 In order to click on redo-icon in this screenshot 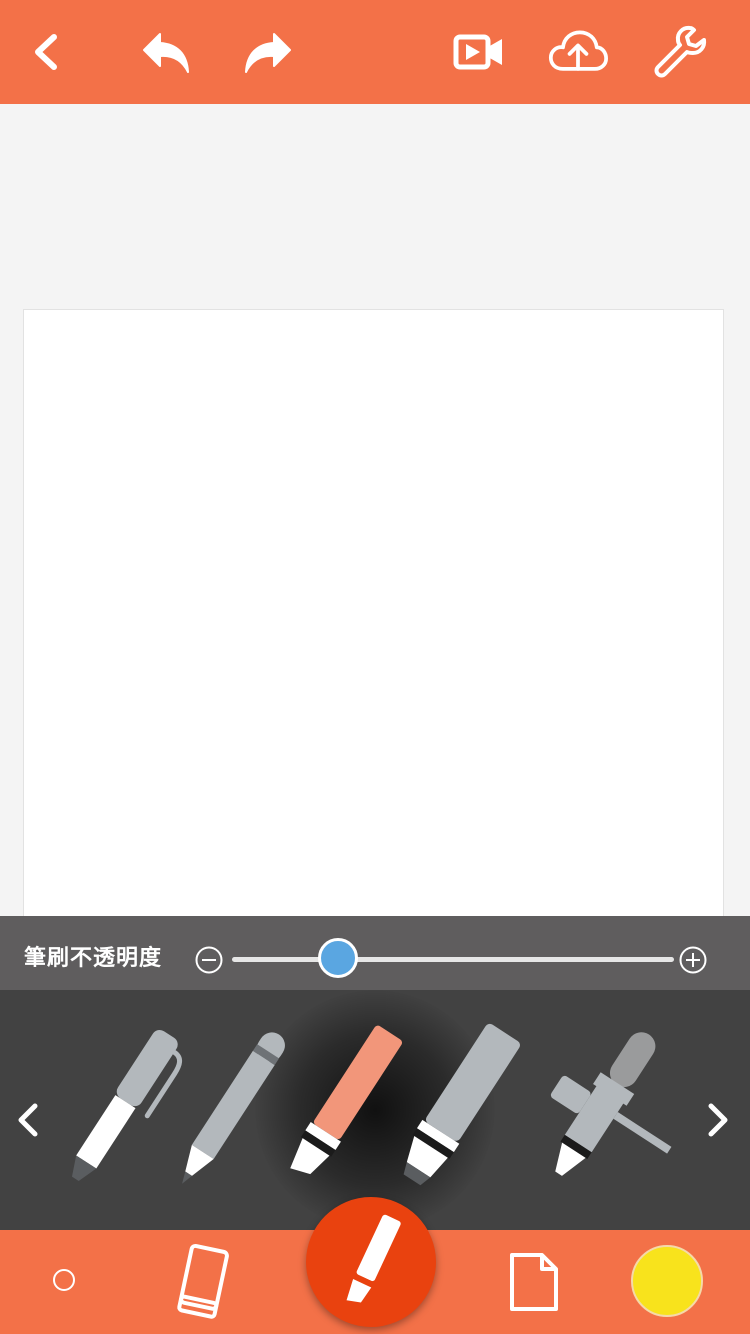, I will do `click(268, 53)`.